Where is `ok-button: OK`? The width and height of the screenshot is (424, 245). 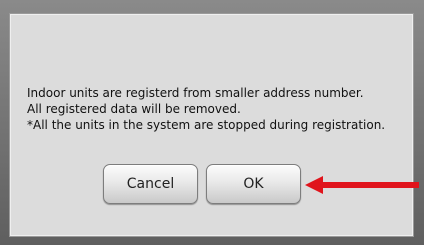 ok-button: OK is located at coordinates (253, 184).